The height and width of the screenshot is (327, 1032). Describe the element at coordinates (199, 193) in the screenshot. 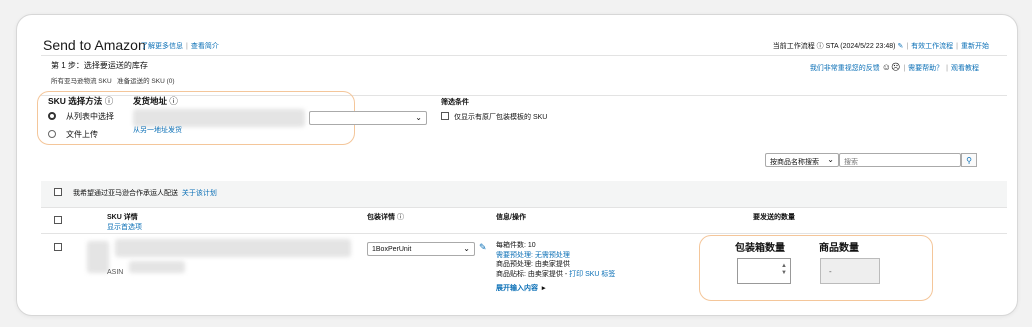

I see `about-program-link: 关于该计划` at that location.